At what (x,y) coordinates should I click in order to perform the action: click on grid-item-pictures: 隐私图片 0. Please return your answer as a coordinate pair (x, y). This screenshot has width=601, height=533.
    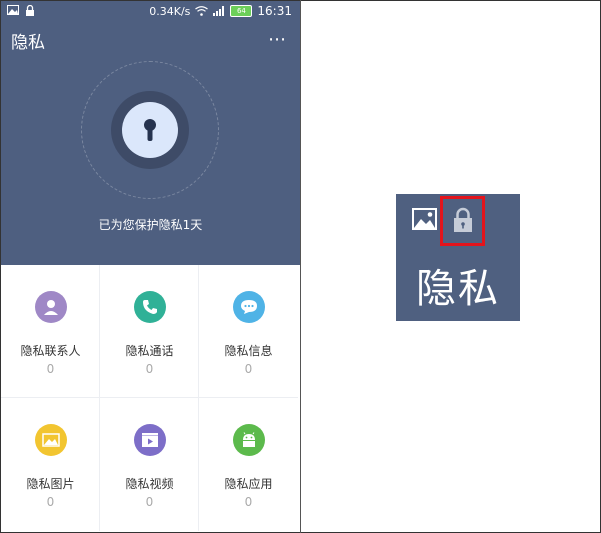
    Looking at the image, I should click on (50, 464).